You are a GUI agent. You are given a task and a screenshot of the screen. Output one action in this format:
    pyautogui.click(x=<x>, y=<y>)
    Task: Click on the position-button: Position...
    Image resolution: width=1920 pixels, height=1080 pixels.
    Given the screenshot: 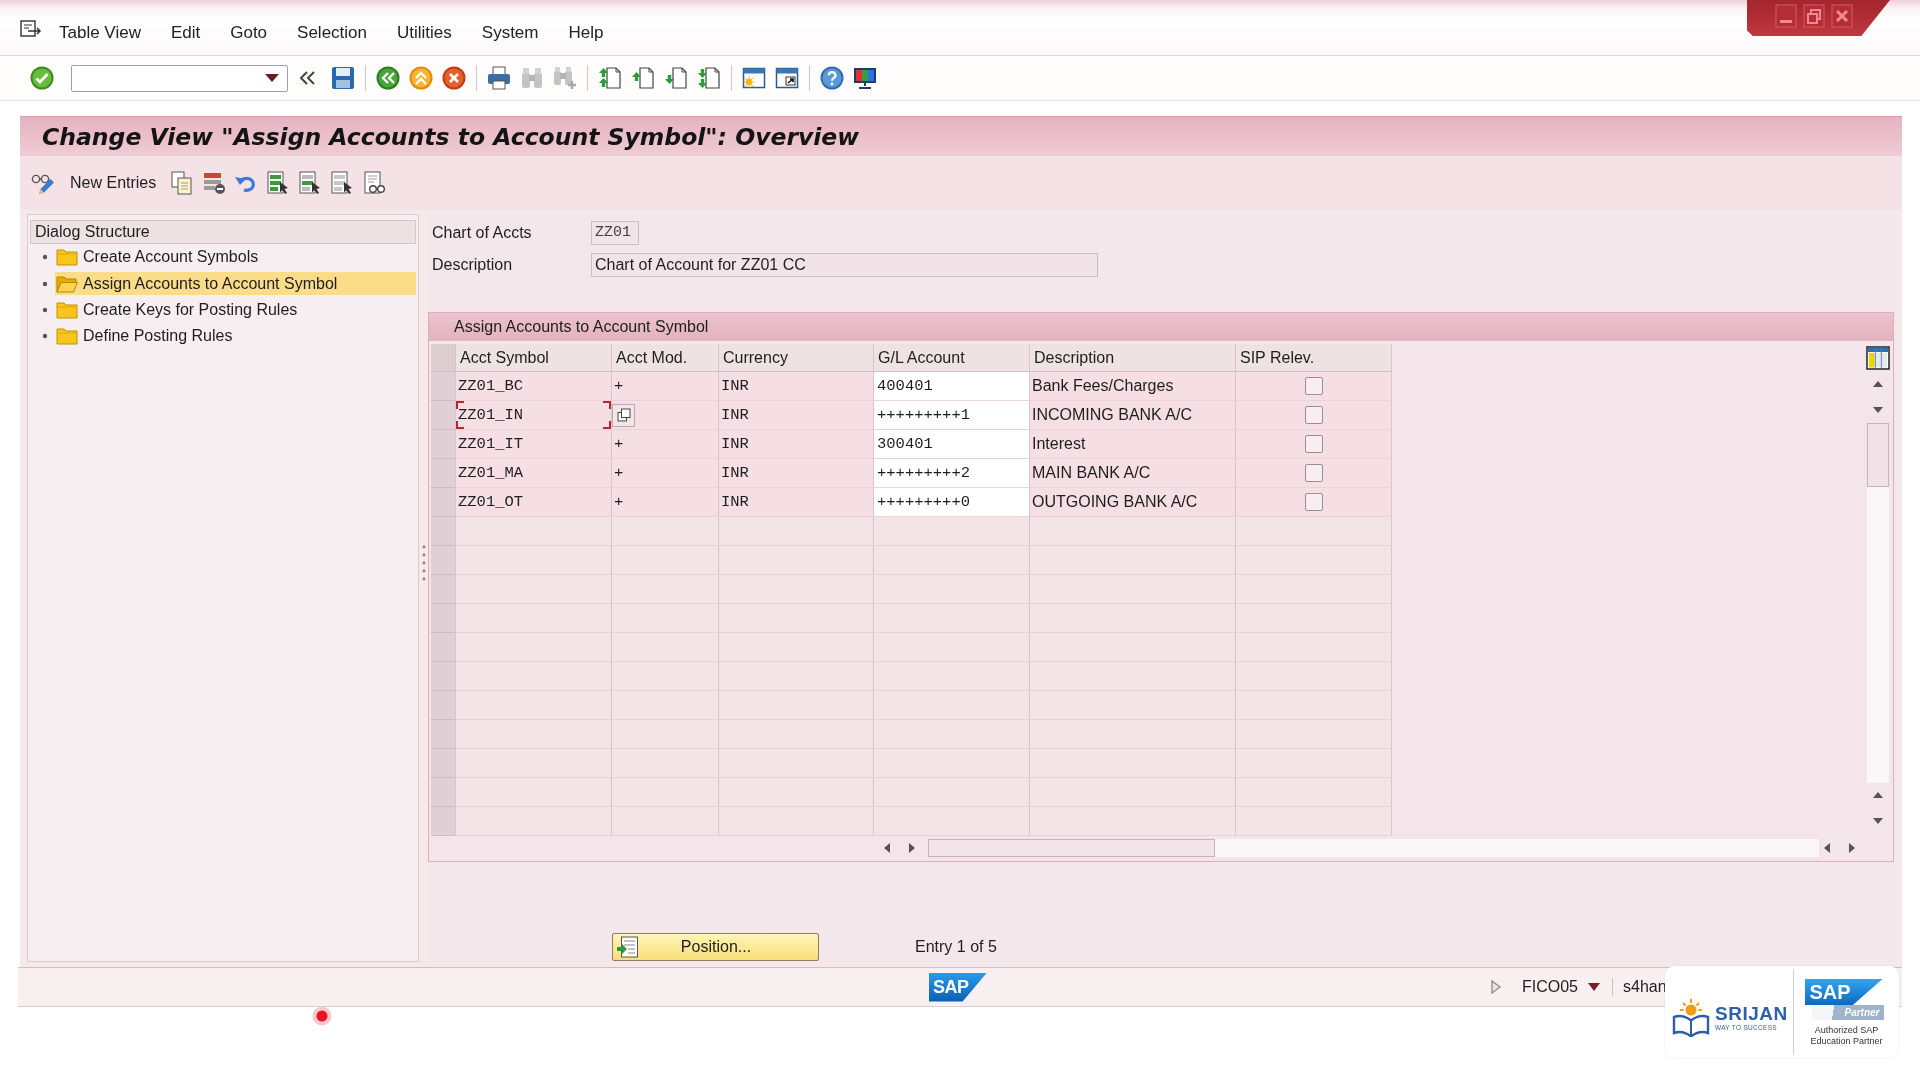 What is the action you would take?
    pyautogui.click(x=715, y=947)
    